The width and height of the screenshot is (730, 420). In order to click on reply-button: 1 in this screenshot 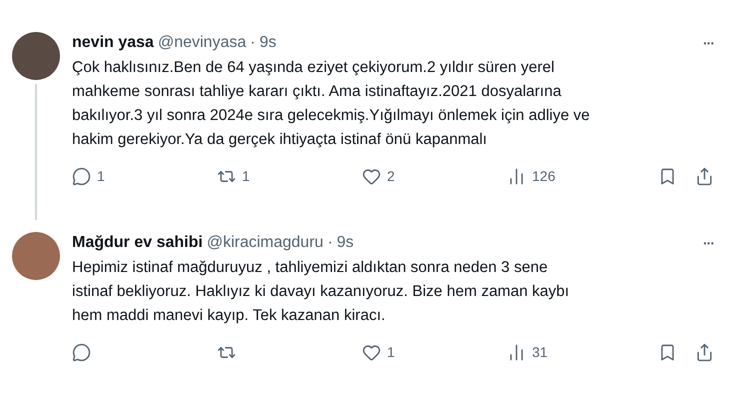, I will do `click(144, 176)`.